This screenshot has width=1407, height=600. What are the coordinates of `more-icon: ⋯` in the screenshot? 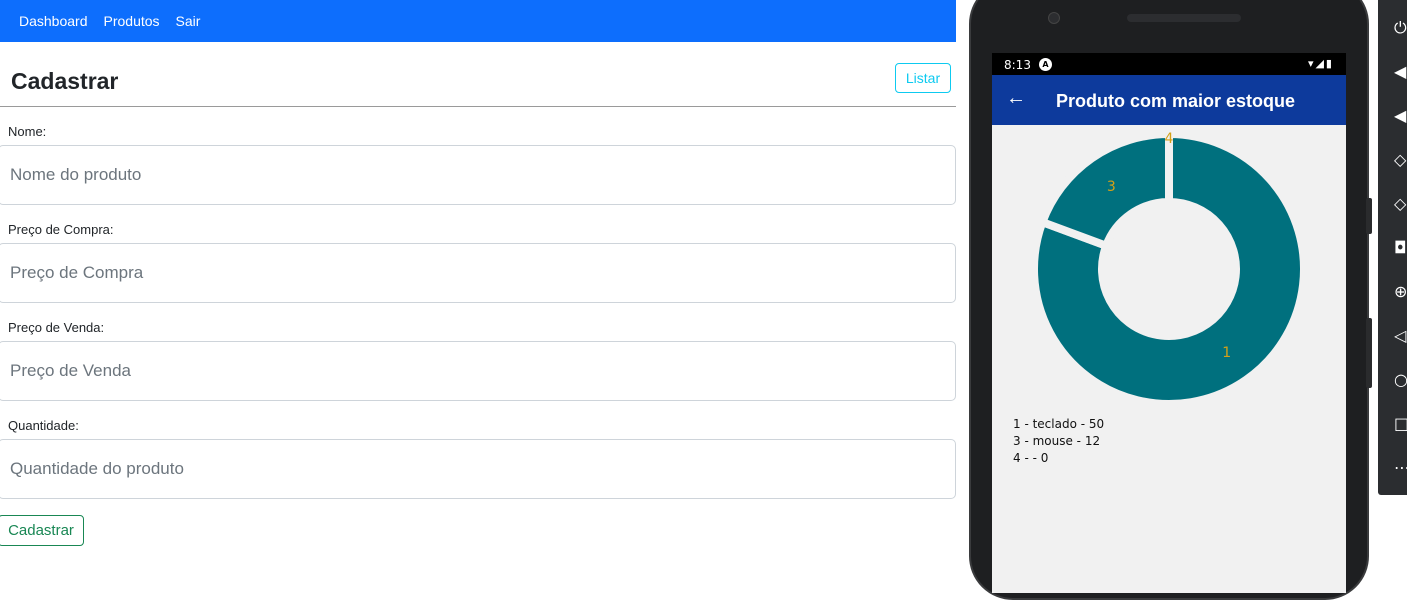 It's located at (1400, 468).